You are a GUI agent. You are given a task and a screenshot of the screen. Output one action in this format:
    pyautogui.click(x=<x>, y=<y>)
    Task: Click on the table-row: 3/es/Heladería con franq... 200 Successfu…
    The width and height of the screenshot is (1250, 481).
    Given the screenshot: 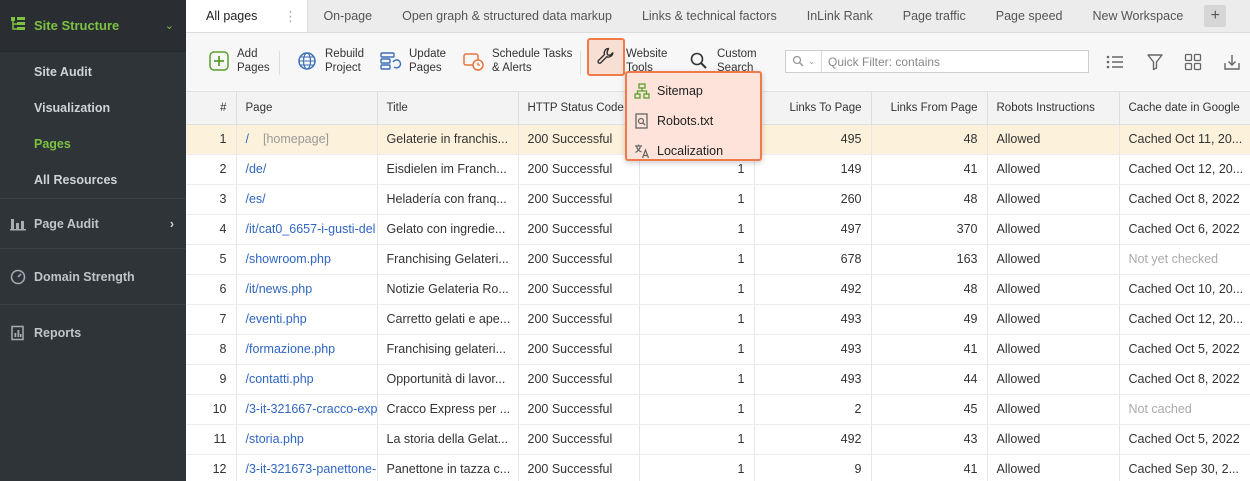 What is the action you would take?
    pyautogui.click(x=718, y=199)
    